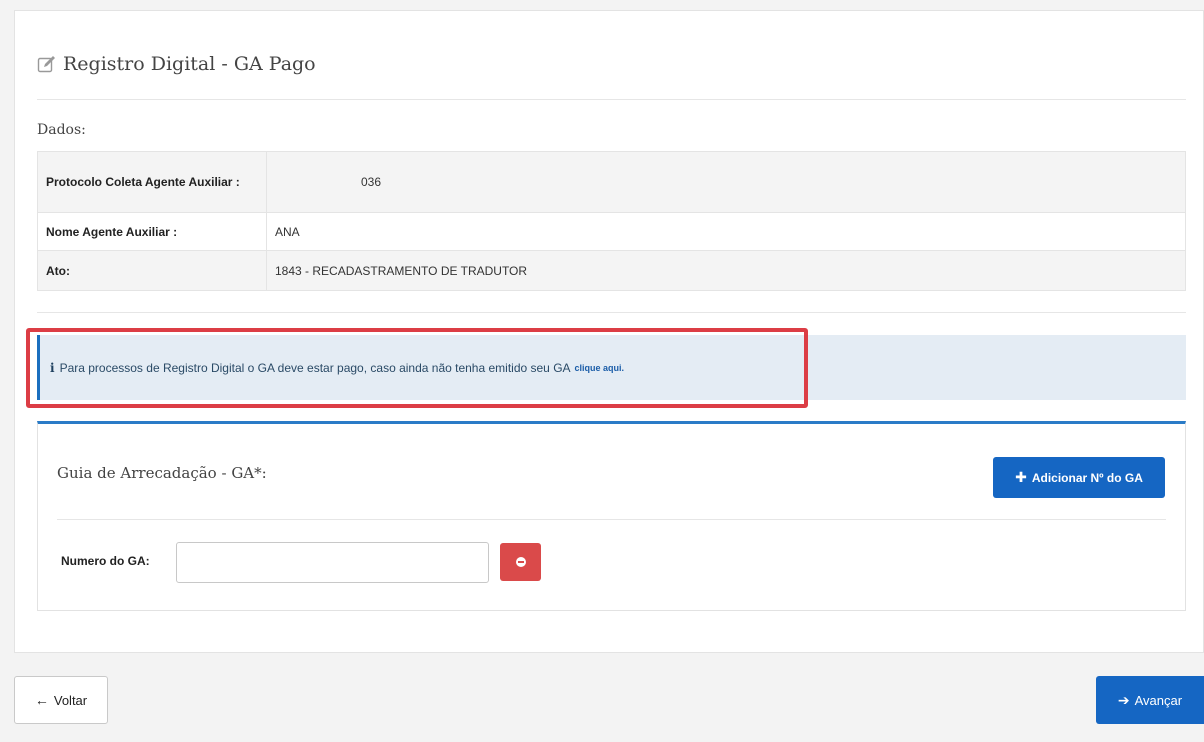  I want to click on add-ga-button: ✚ Adicionar Nº do GA, so click(1079, 477).